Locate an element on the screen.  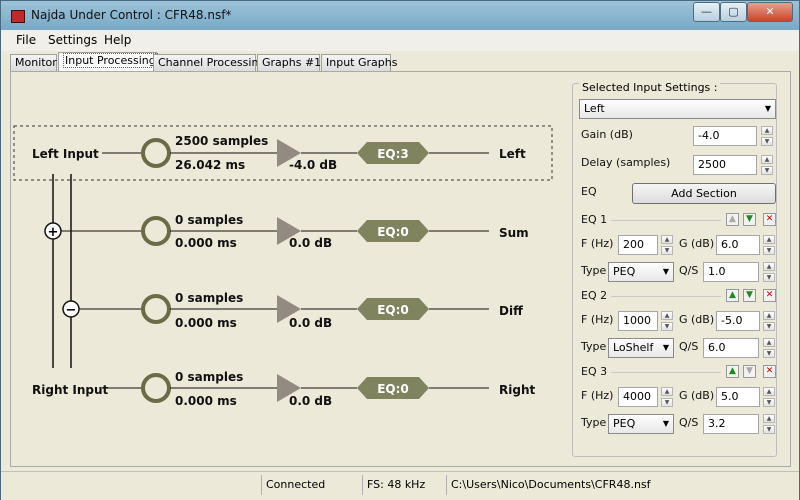
freq-field: 4000 is located at coordinates (638, 397).